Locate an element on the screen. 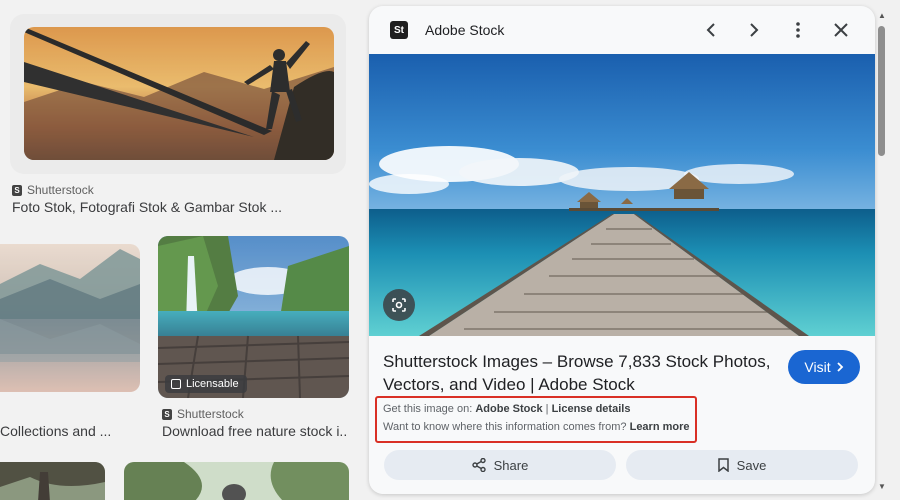 The width and height of the screenshot is (900, 500). license-icon is located at coordinates (176, 384).